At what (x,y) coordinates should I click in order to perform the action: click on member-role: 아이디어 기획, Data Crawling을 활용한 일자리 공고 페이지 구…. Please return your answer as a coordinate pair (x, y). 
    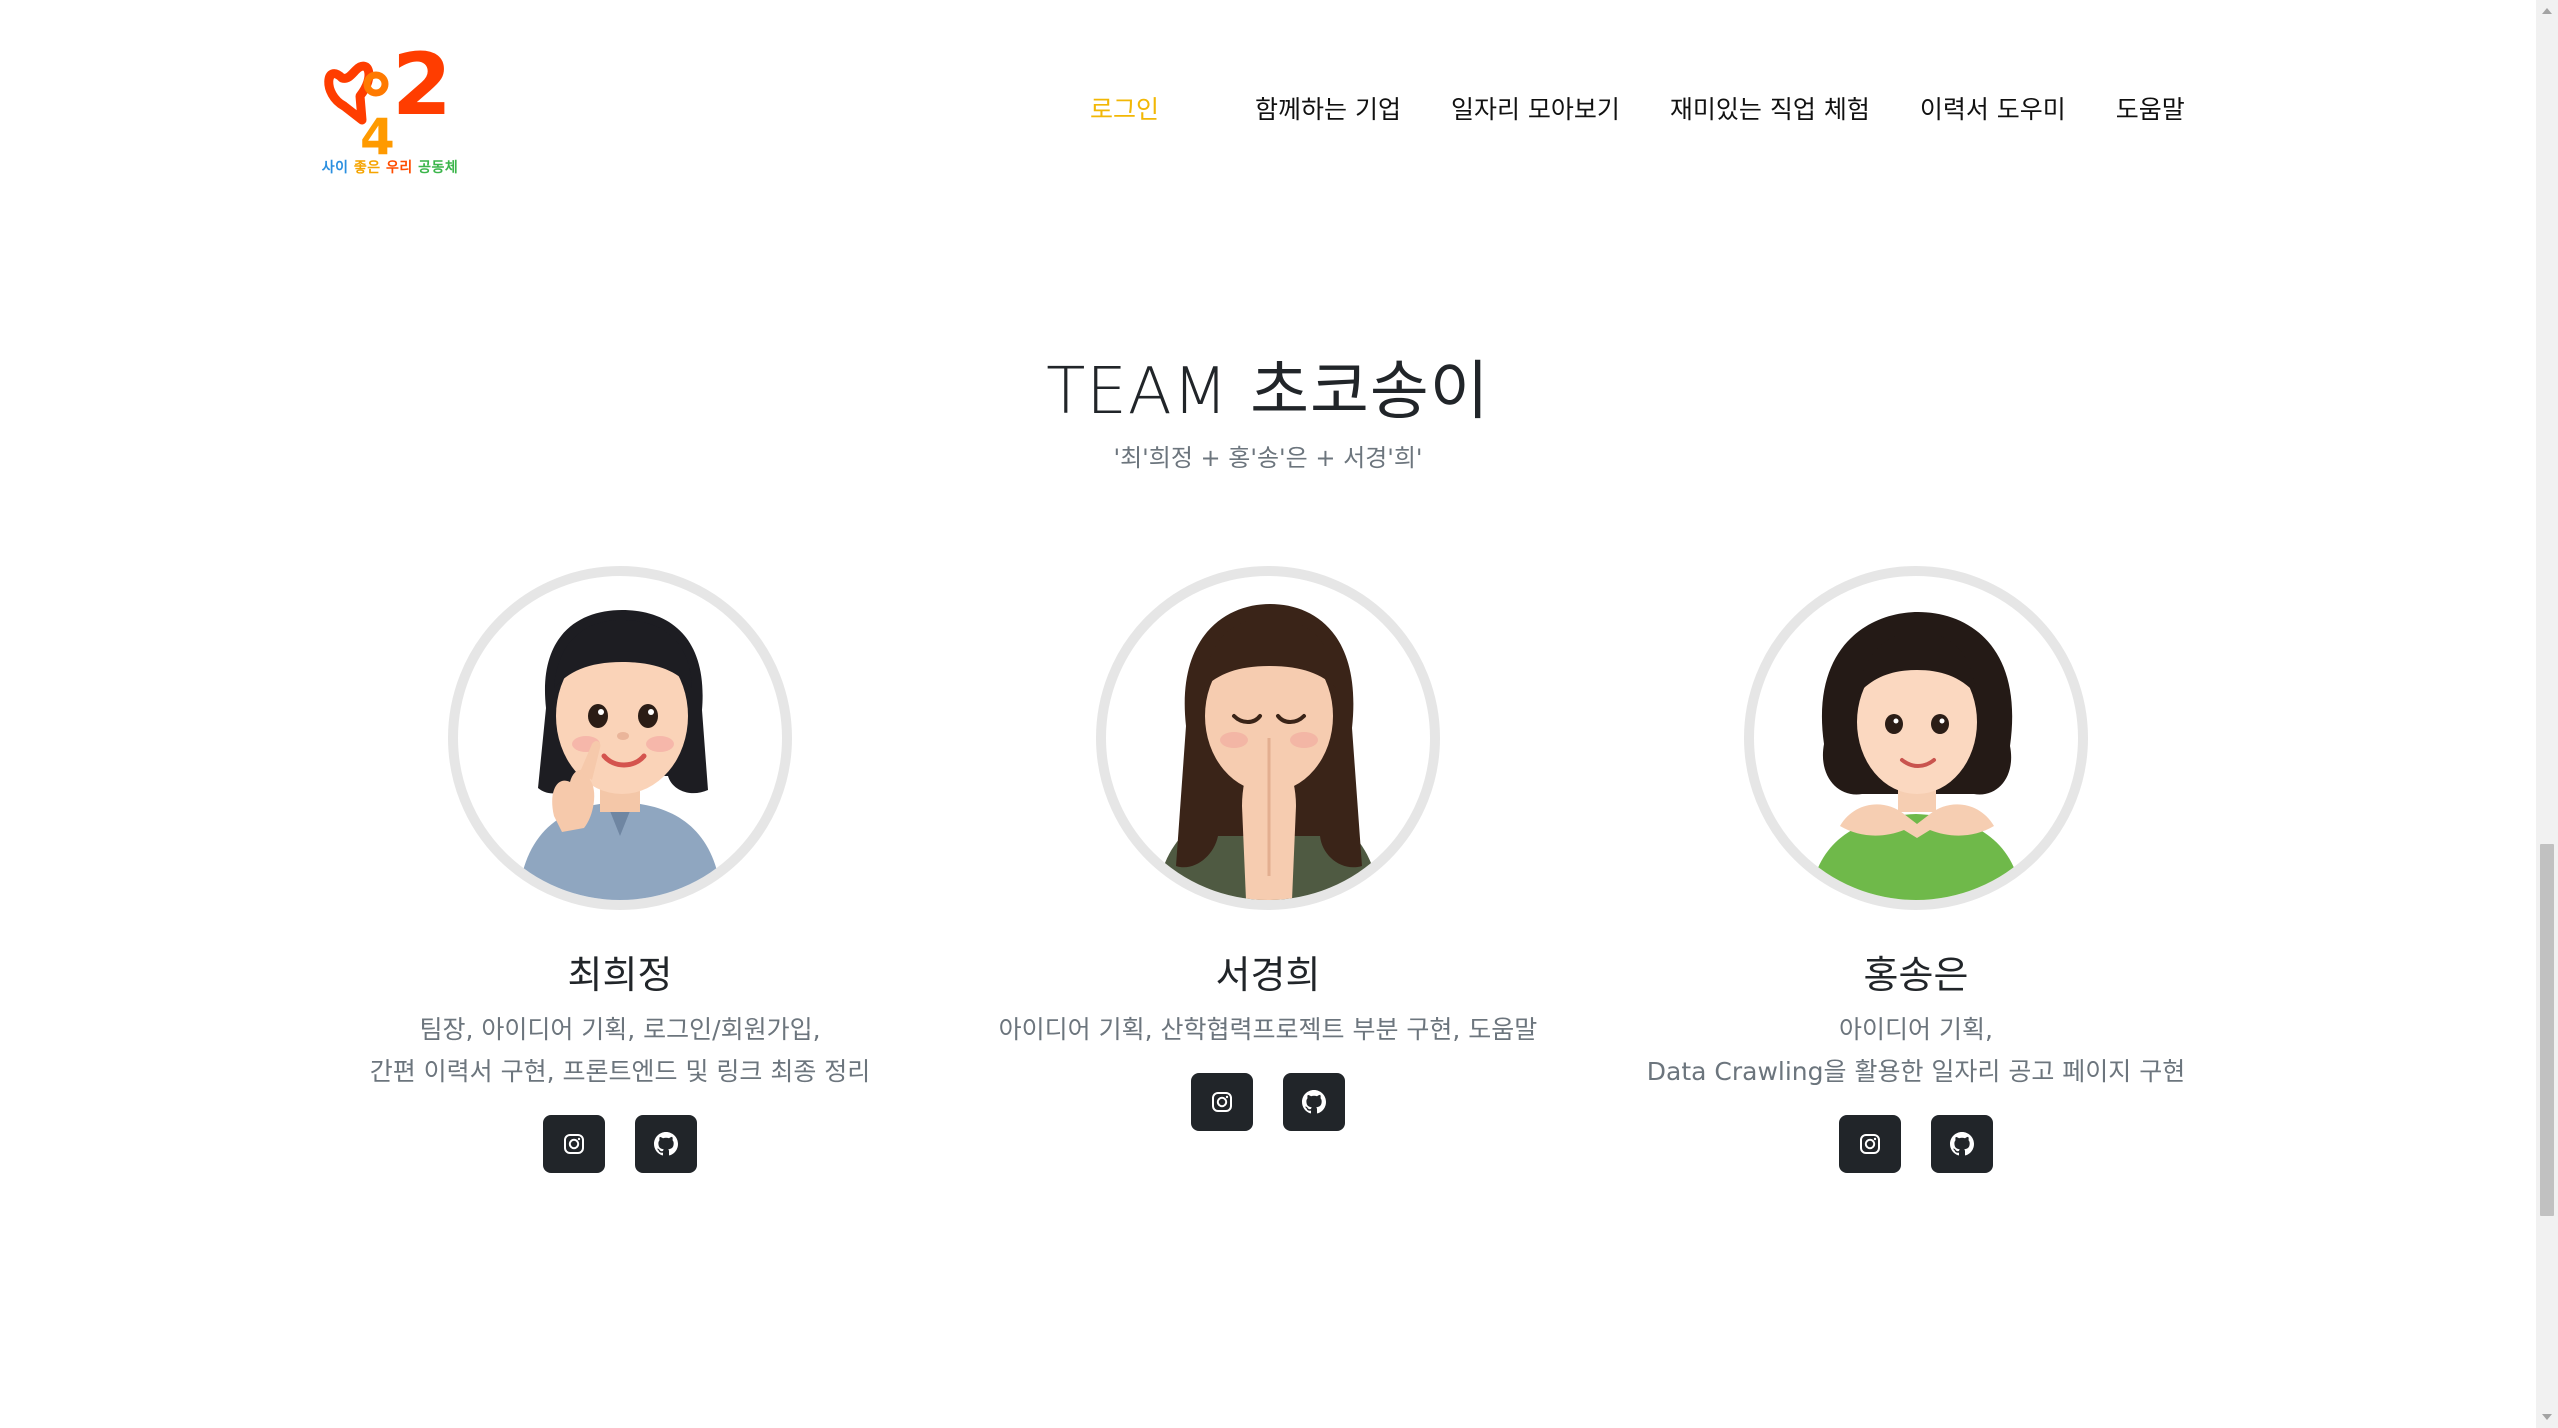
    Looking at the image, I should click on (1916, 1051).